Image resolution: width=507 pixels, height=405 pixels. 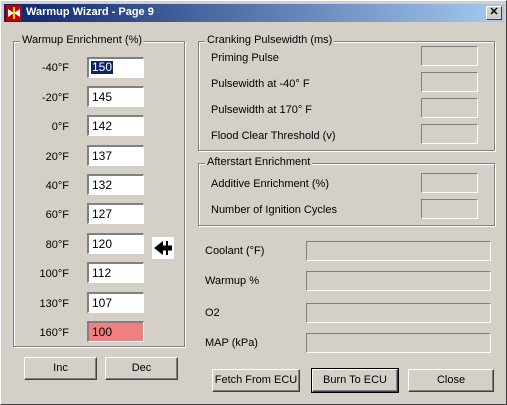 What do you see at coordinates (54, 274) in the screenshot?
I see `temp-label-100: 100°F` at bounding box center [54, 274].